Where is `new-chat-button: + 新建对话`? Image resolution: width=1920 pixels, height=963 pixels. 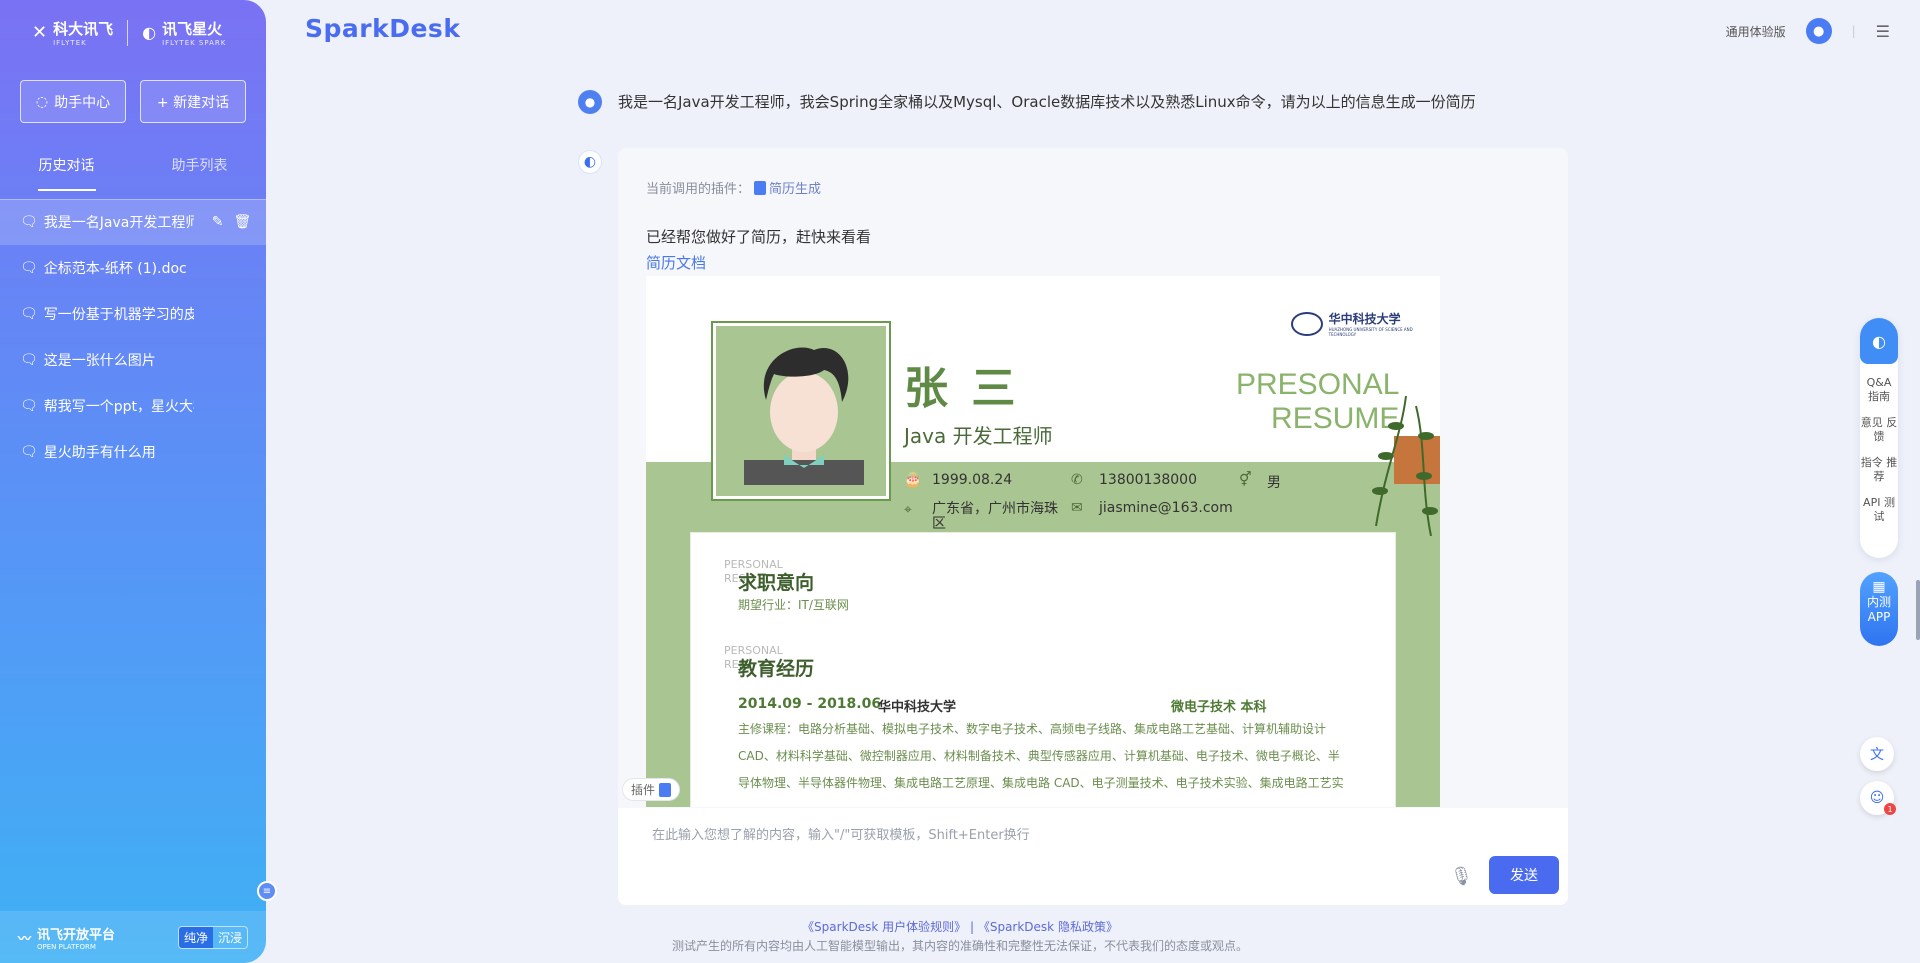 new-chat-button: + 新建对话 is located at coordinates (193, 101).